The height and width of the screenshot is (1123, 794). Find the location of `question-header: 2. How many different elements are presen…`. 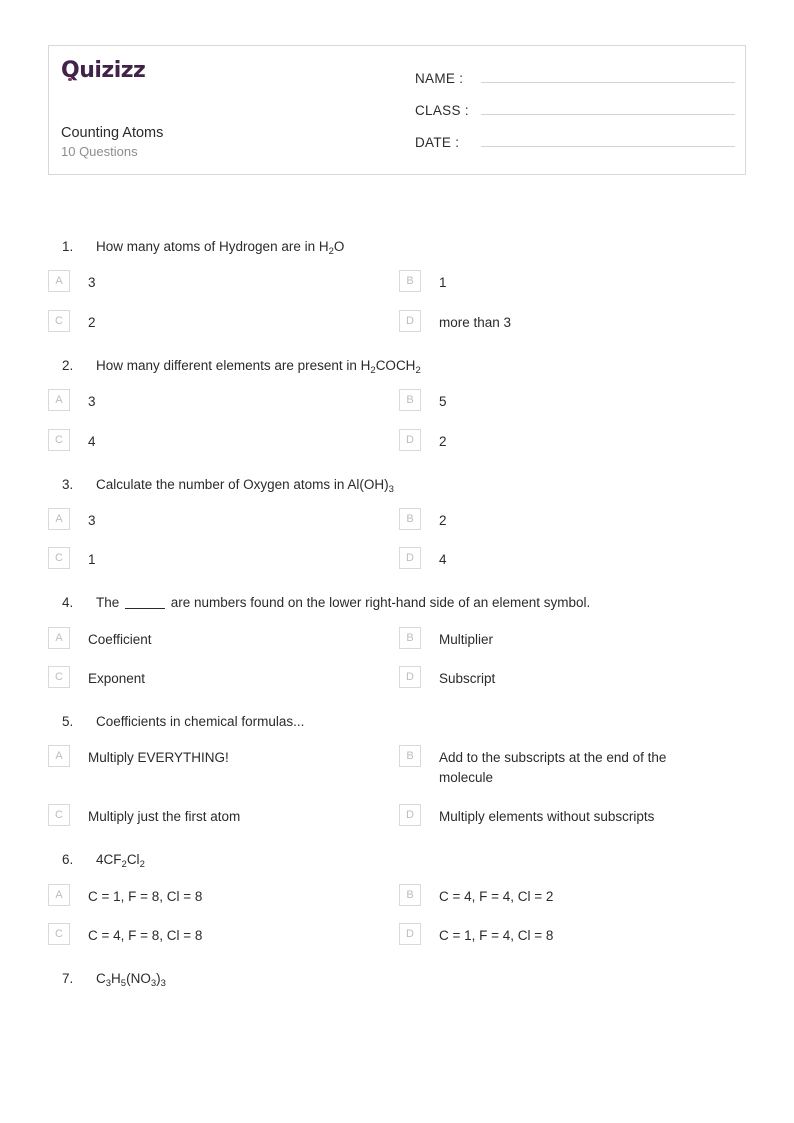

question-header: 2. How many different elements are presen… is located at coordinates (397, 366).